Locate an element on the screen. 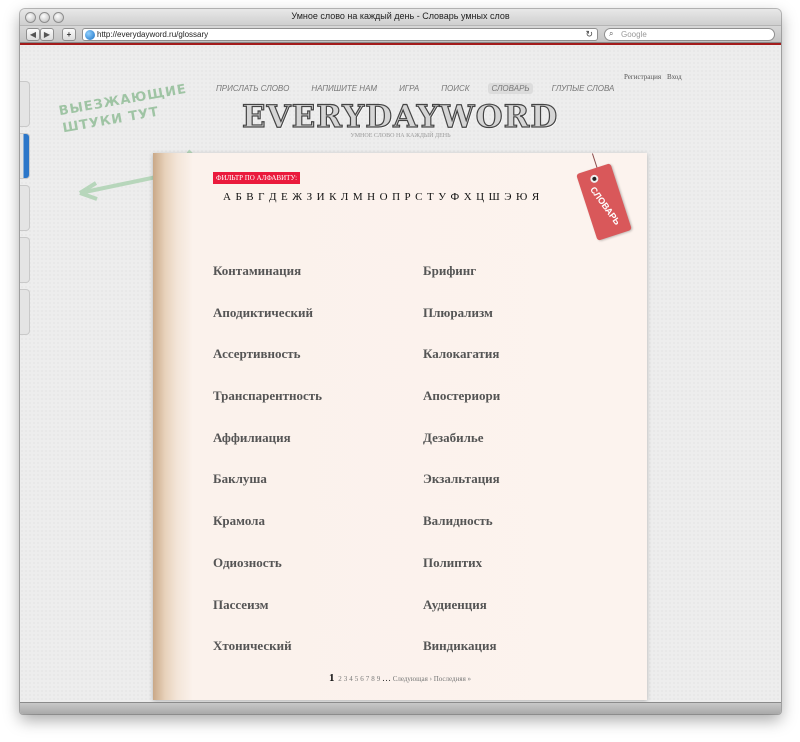 Image resolution: width=800 pixels, height=742 pixels. page-link: 6 is located at coordinates (362, 679).